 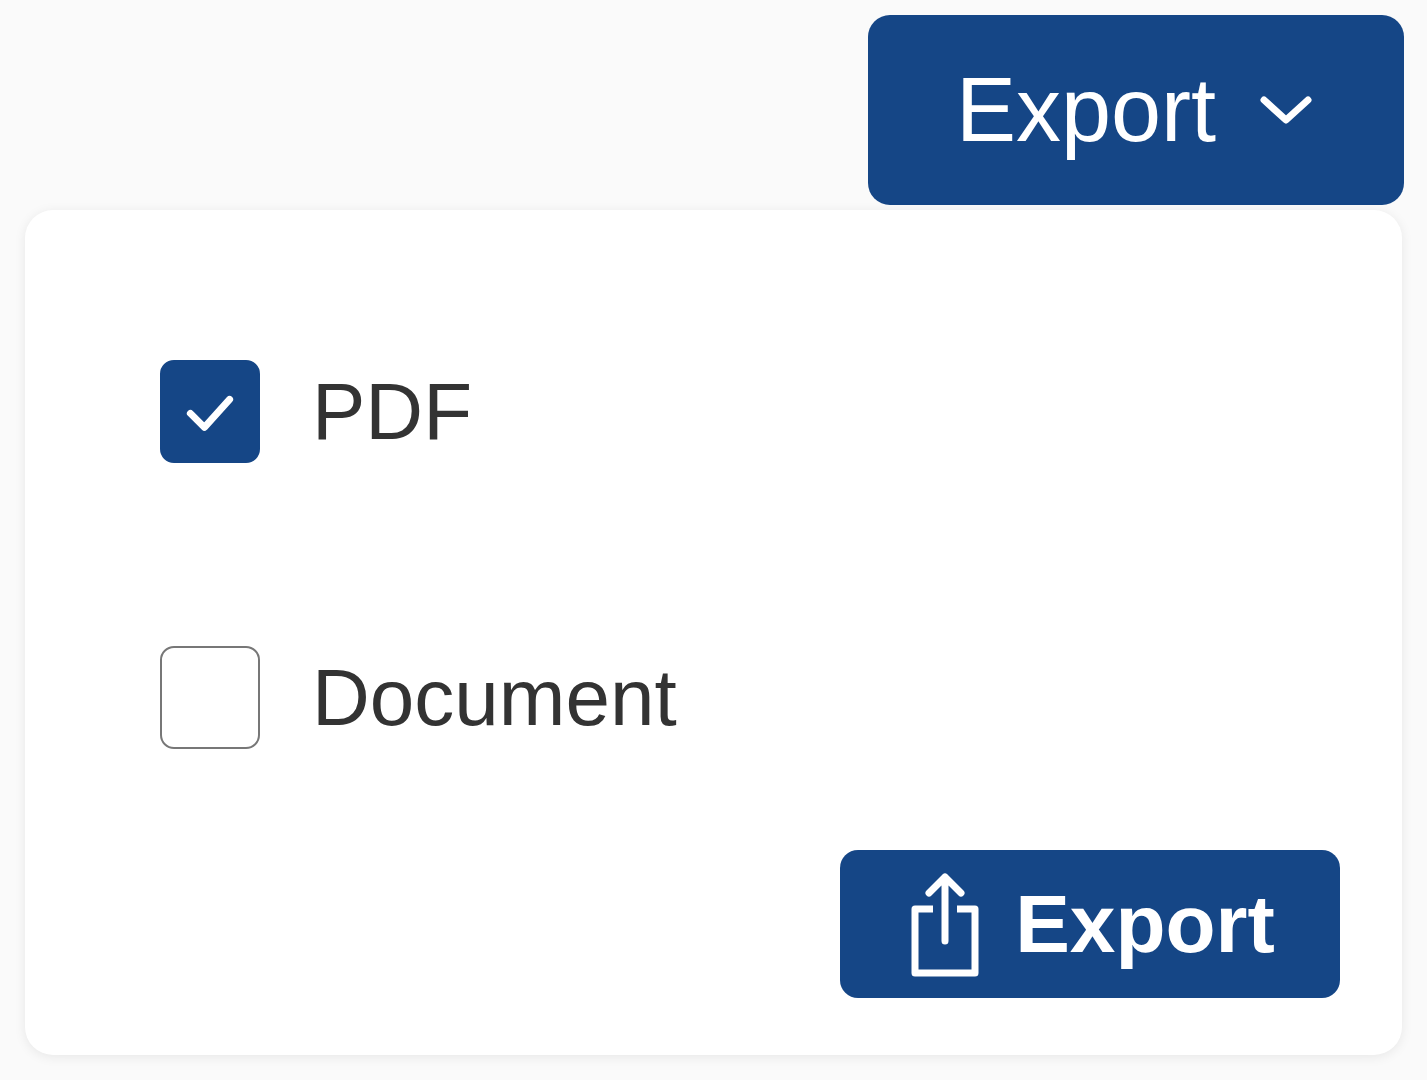 I want to click on export-dropdown-button: Export, so click(x=1136, y=110).